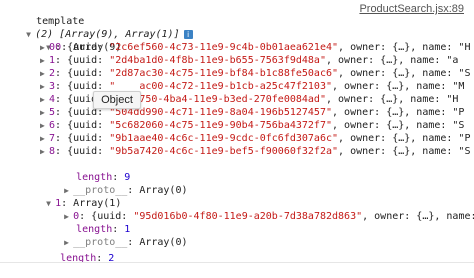  What do you see at coordinates (117, 100) in the screenshot?
I see `object-tooltip: Object` at bounding box center [117, 100].